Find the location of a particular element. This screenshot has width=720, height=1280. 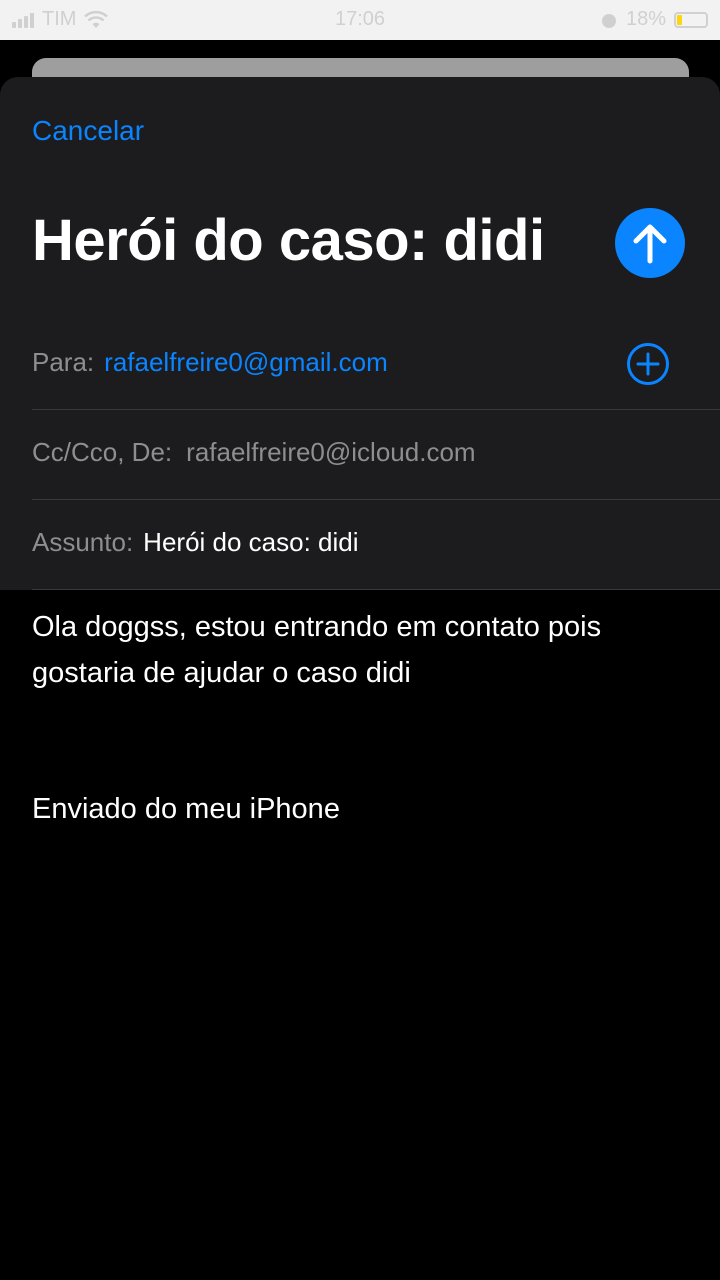

compose-title: Herói do caso: didi is located at coordinates (288, 240).